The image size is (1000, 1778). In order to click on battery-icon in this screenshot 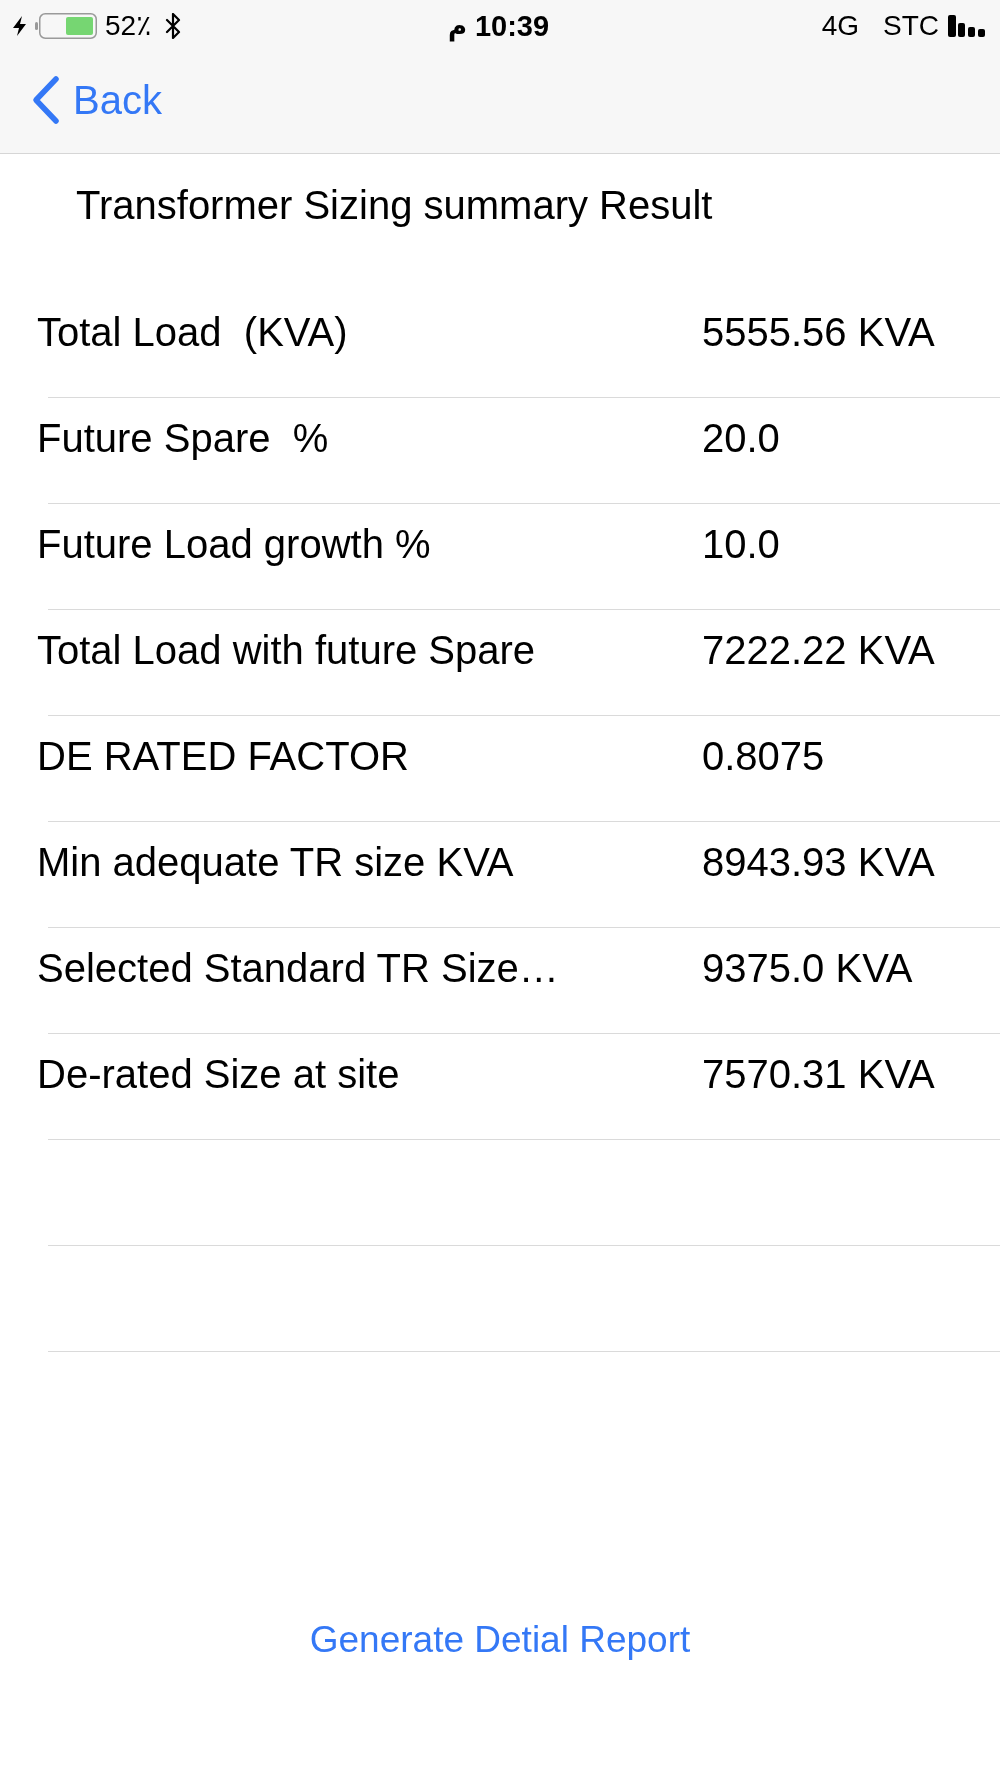, I will do `click(66, 26)`.